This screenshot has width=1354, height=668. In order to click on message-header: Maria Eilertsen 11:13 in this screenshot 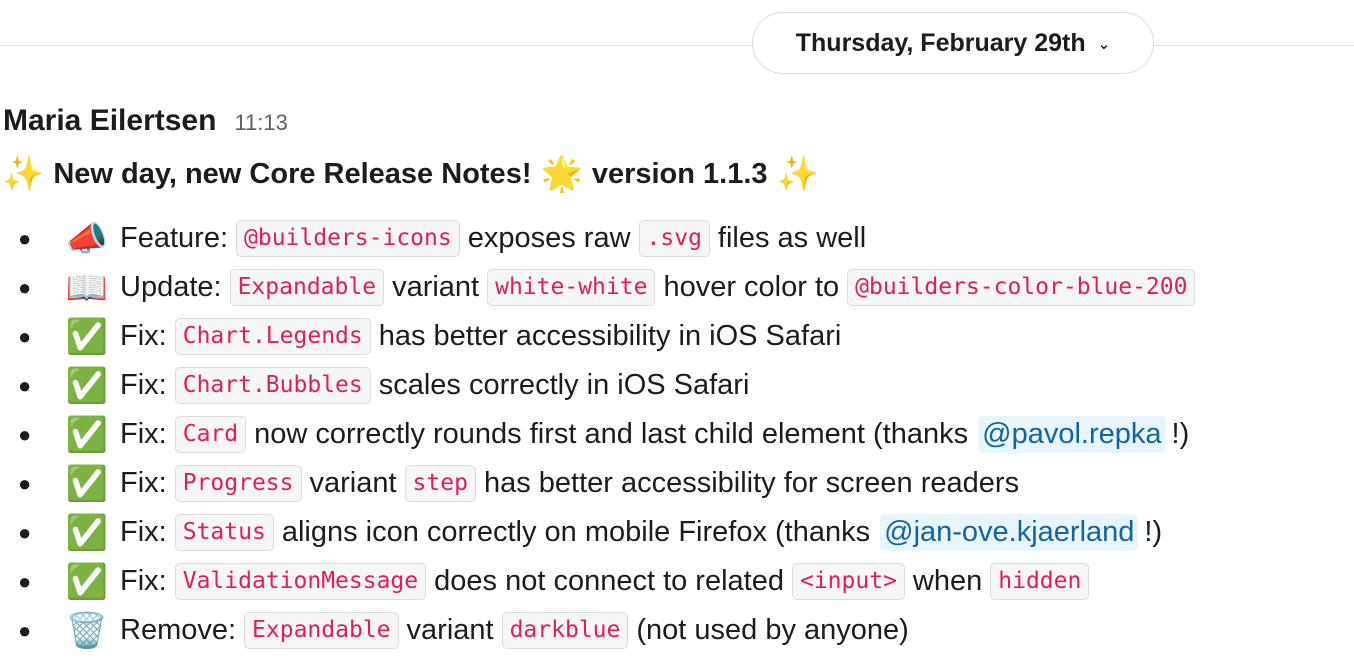, I will do `click(145, 124)`.